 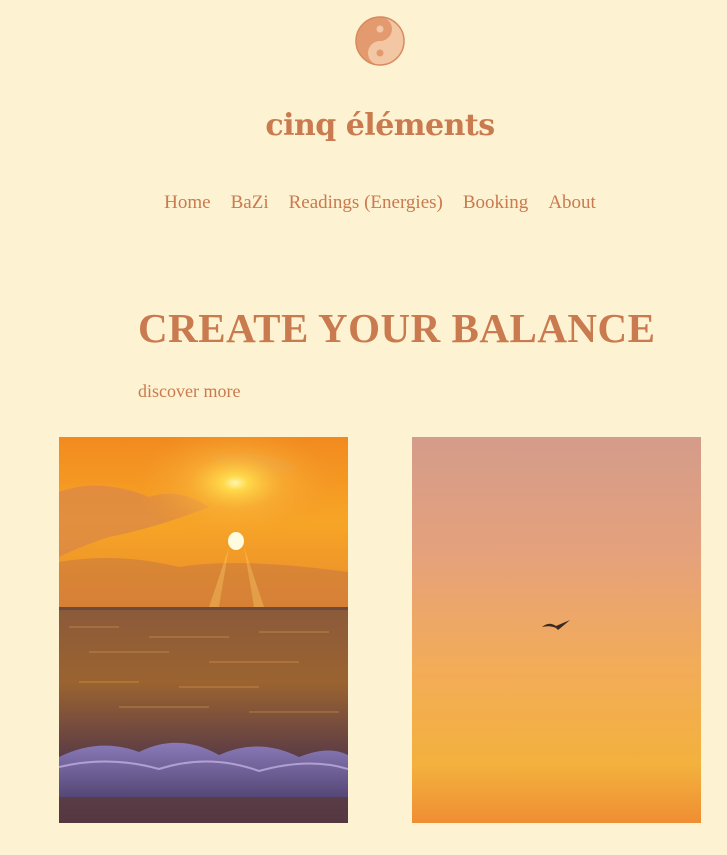 I want to click on nav-item-bazi: BaZi, so click(x=250, y=203).